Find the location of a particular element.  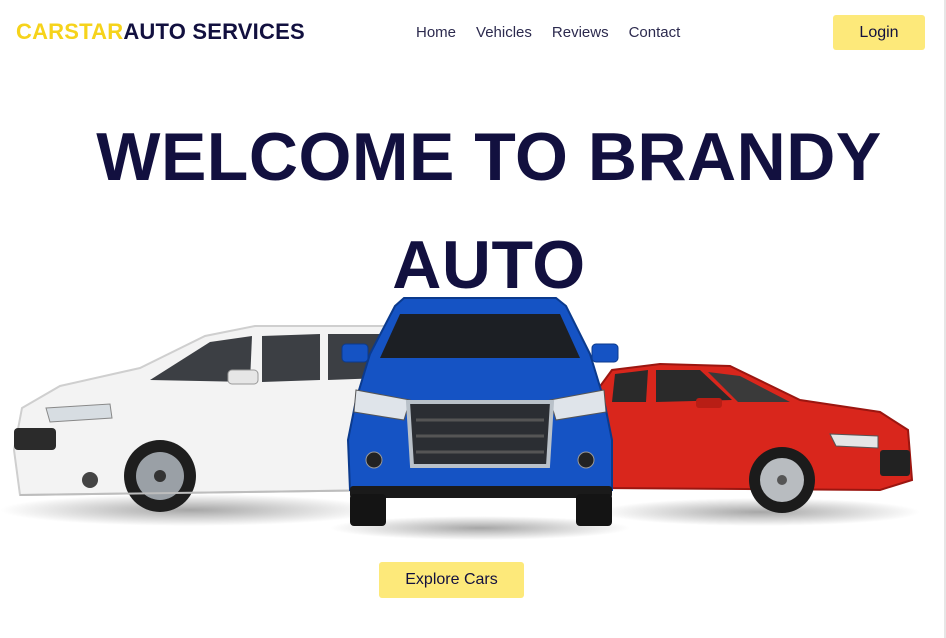

brand-logo: CARSTARAUTO SERVICES is located at coordinates (160, 32).